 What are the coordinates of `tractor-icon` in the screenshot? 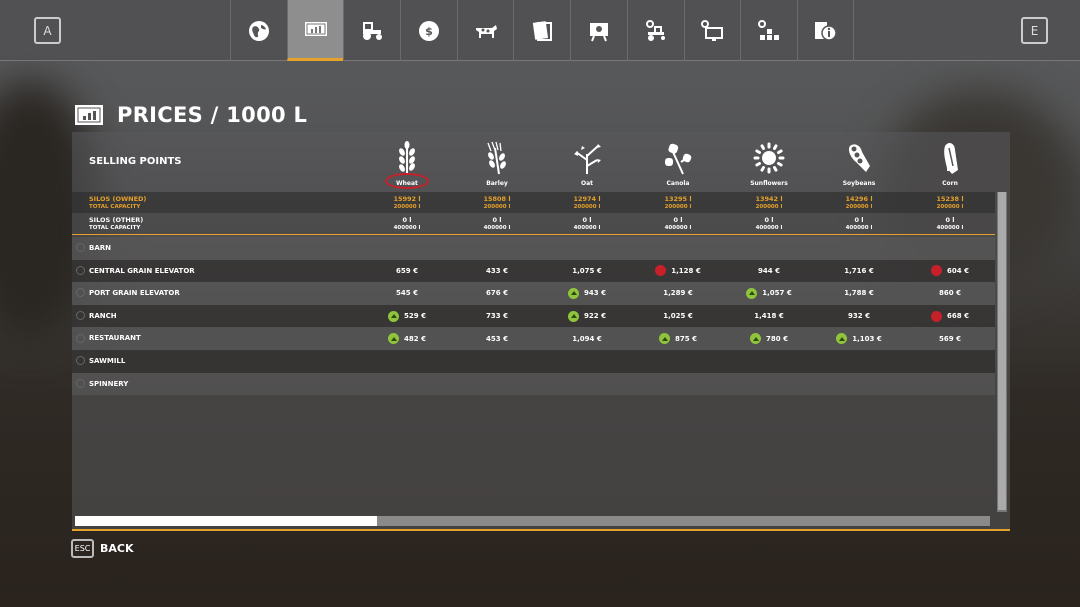 It's located at (373, 30).